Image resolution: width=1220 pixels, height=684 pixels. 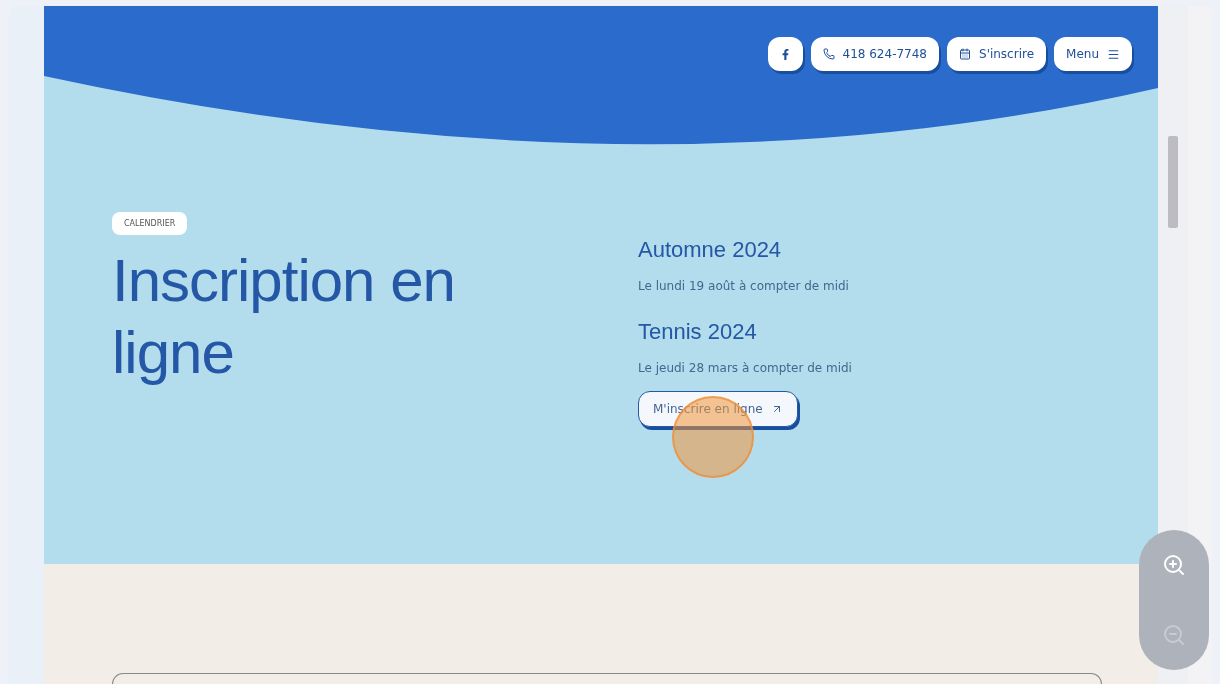 What do you see at coordinates (828, 54) in the screenshot?
I see `phone-icon` at bounding box center [828, 54].